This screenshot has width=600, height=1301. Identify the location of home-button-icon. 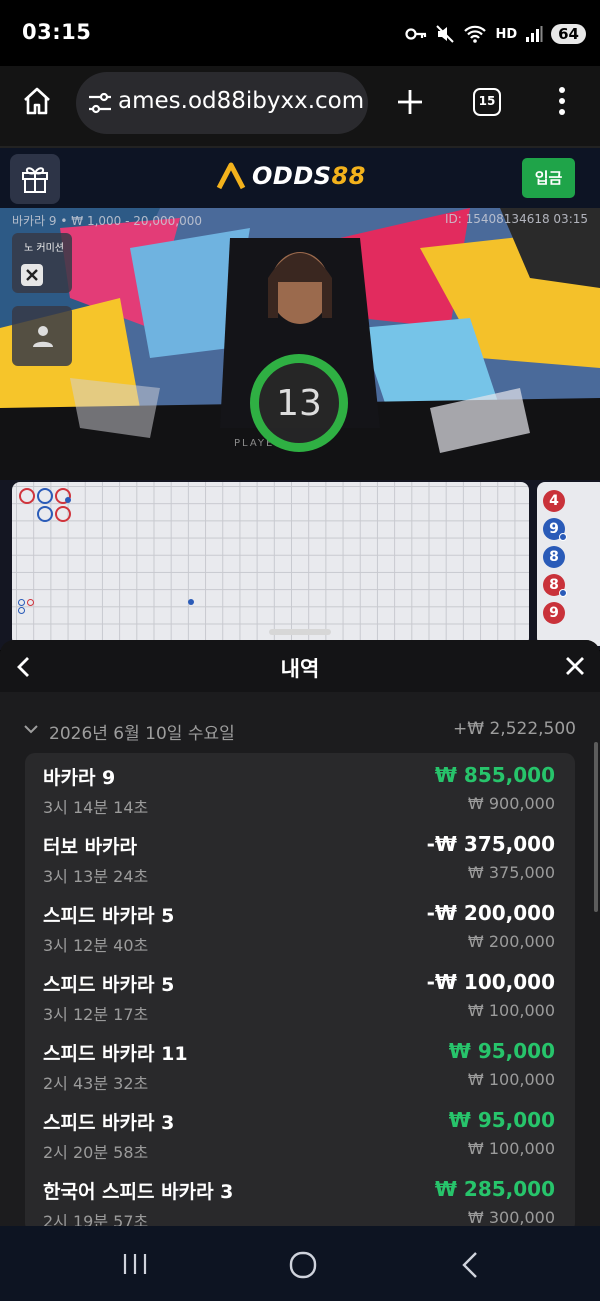
(303, 1265).